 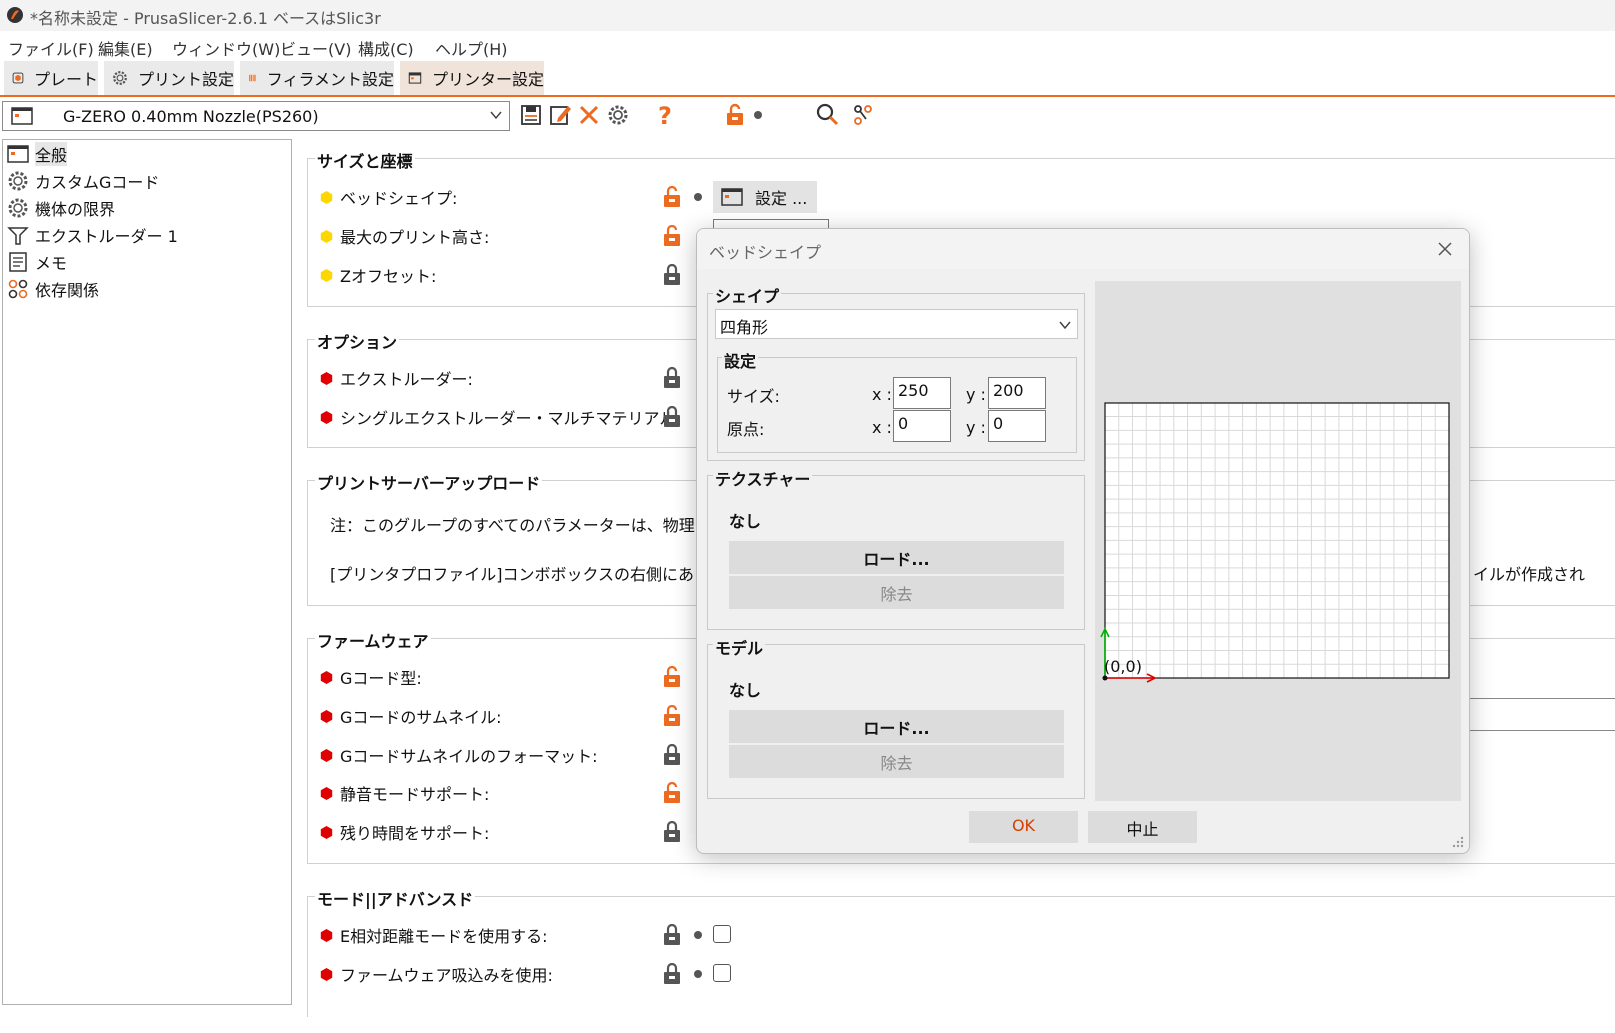 I want to click on printer-preset-combo: G-ZERO 0.40mm Nozzle(PS260), so click(x=256, y=116).